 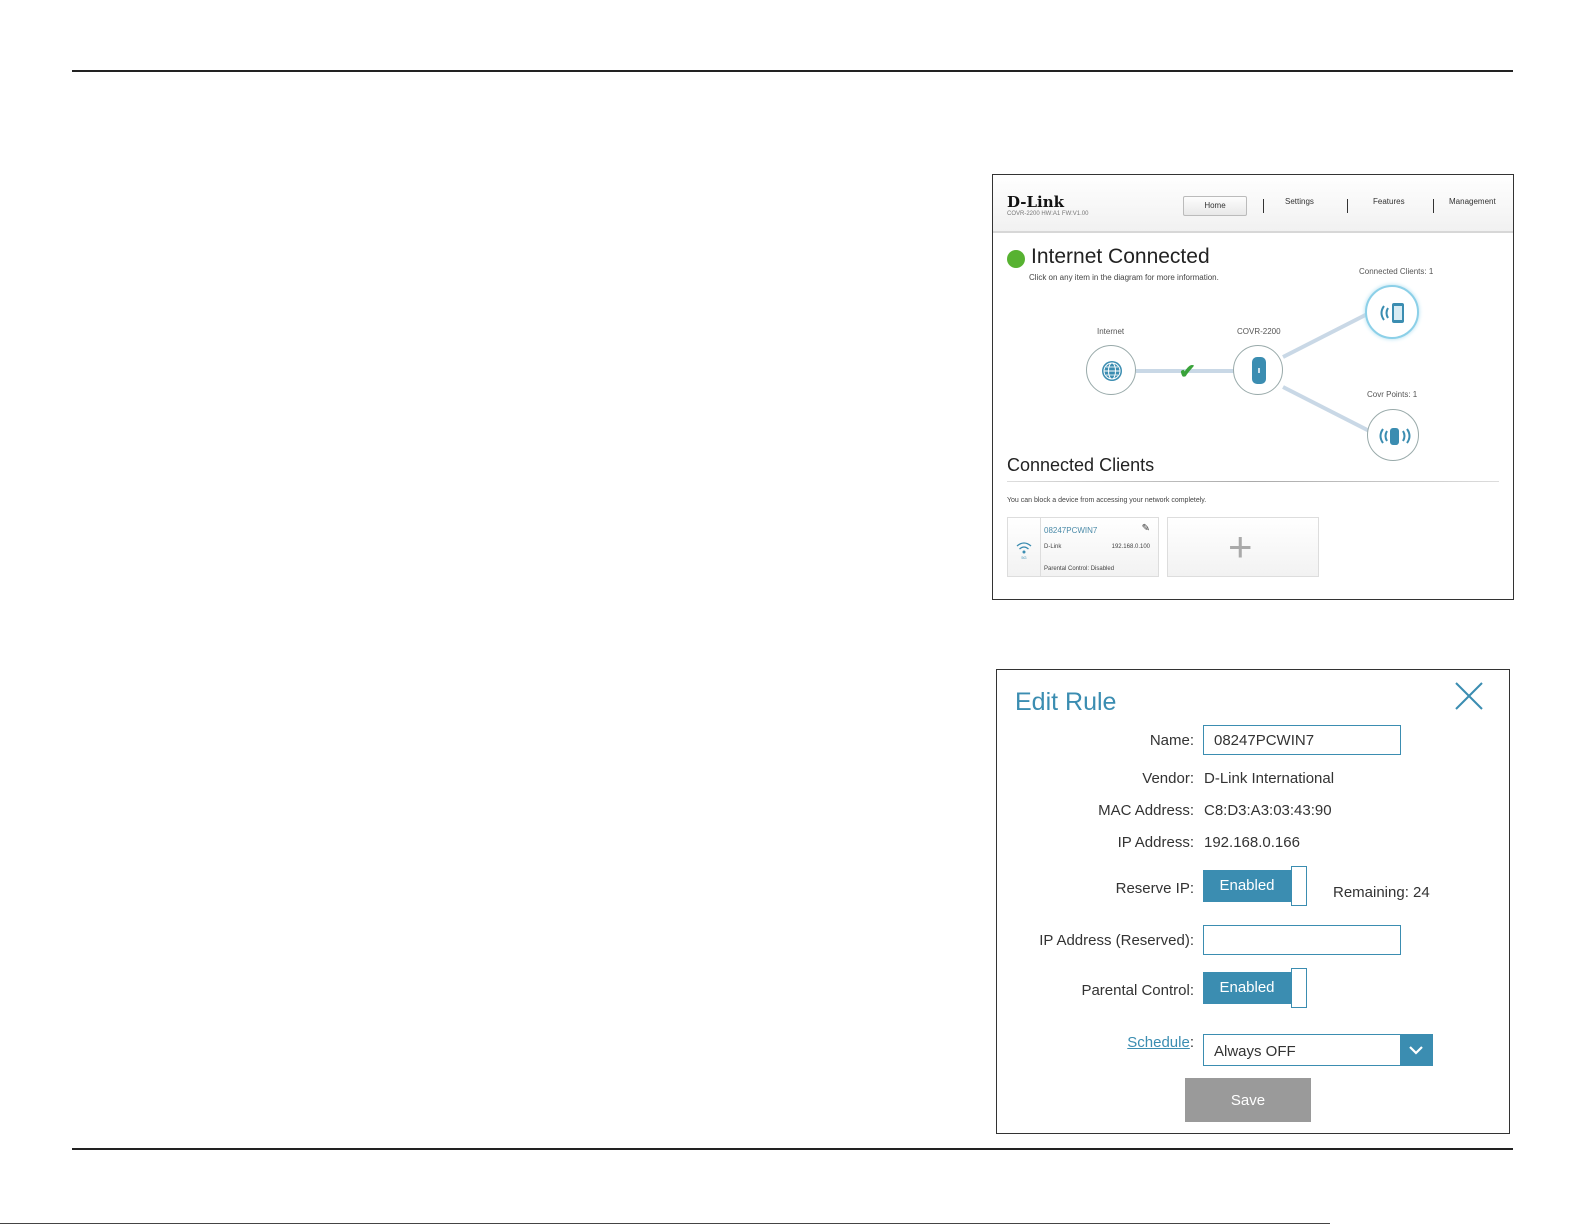 I want to click on covr-points-label: Covr Points: 1, so click(x=1392, y=394).